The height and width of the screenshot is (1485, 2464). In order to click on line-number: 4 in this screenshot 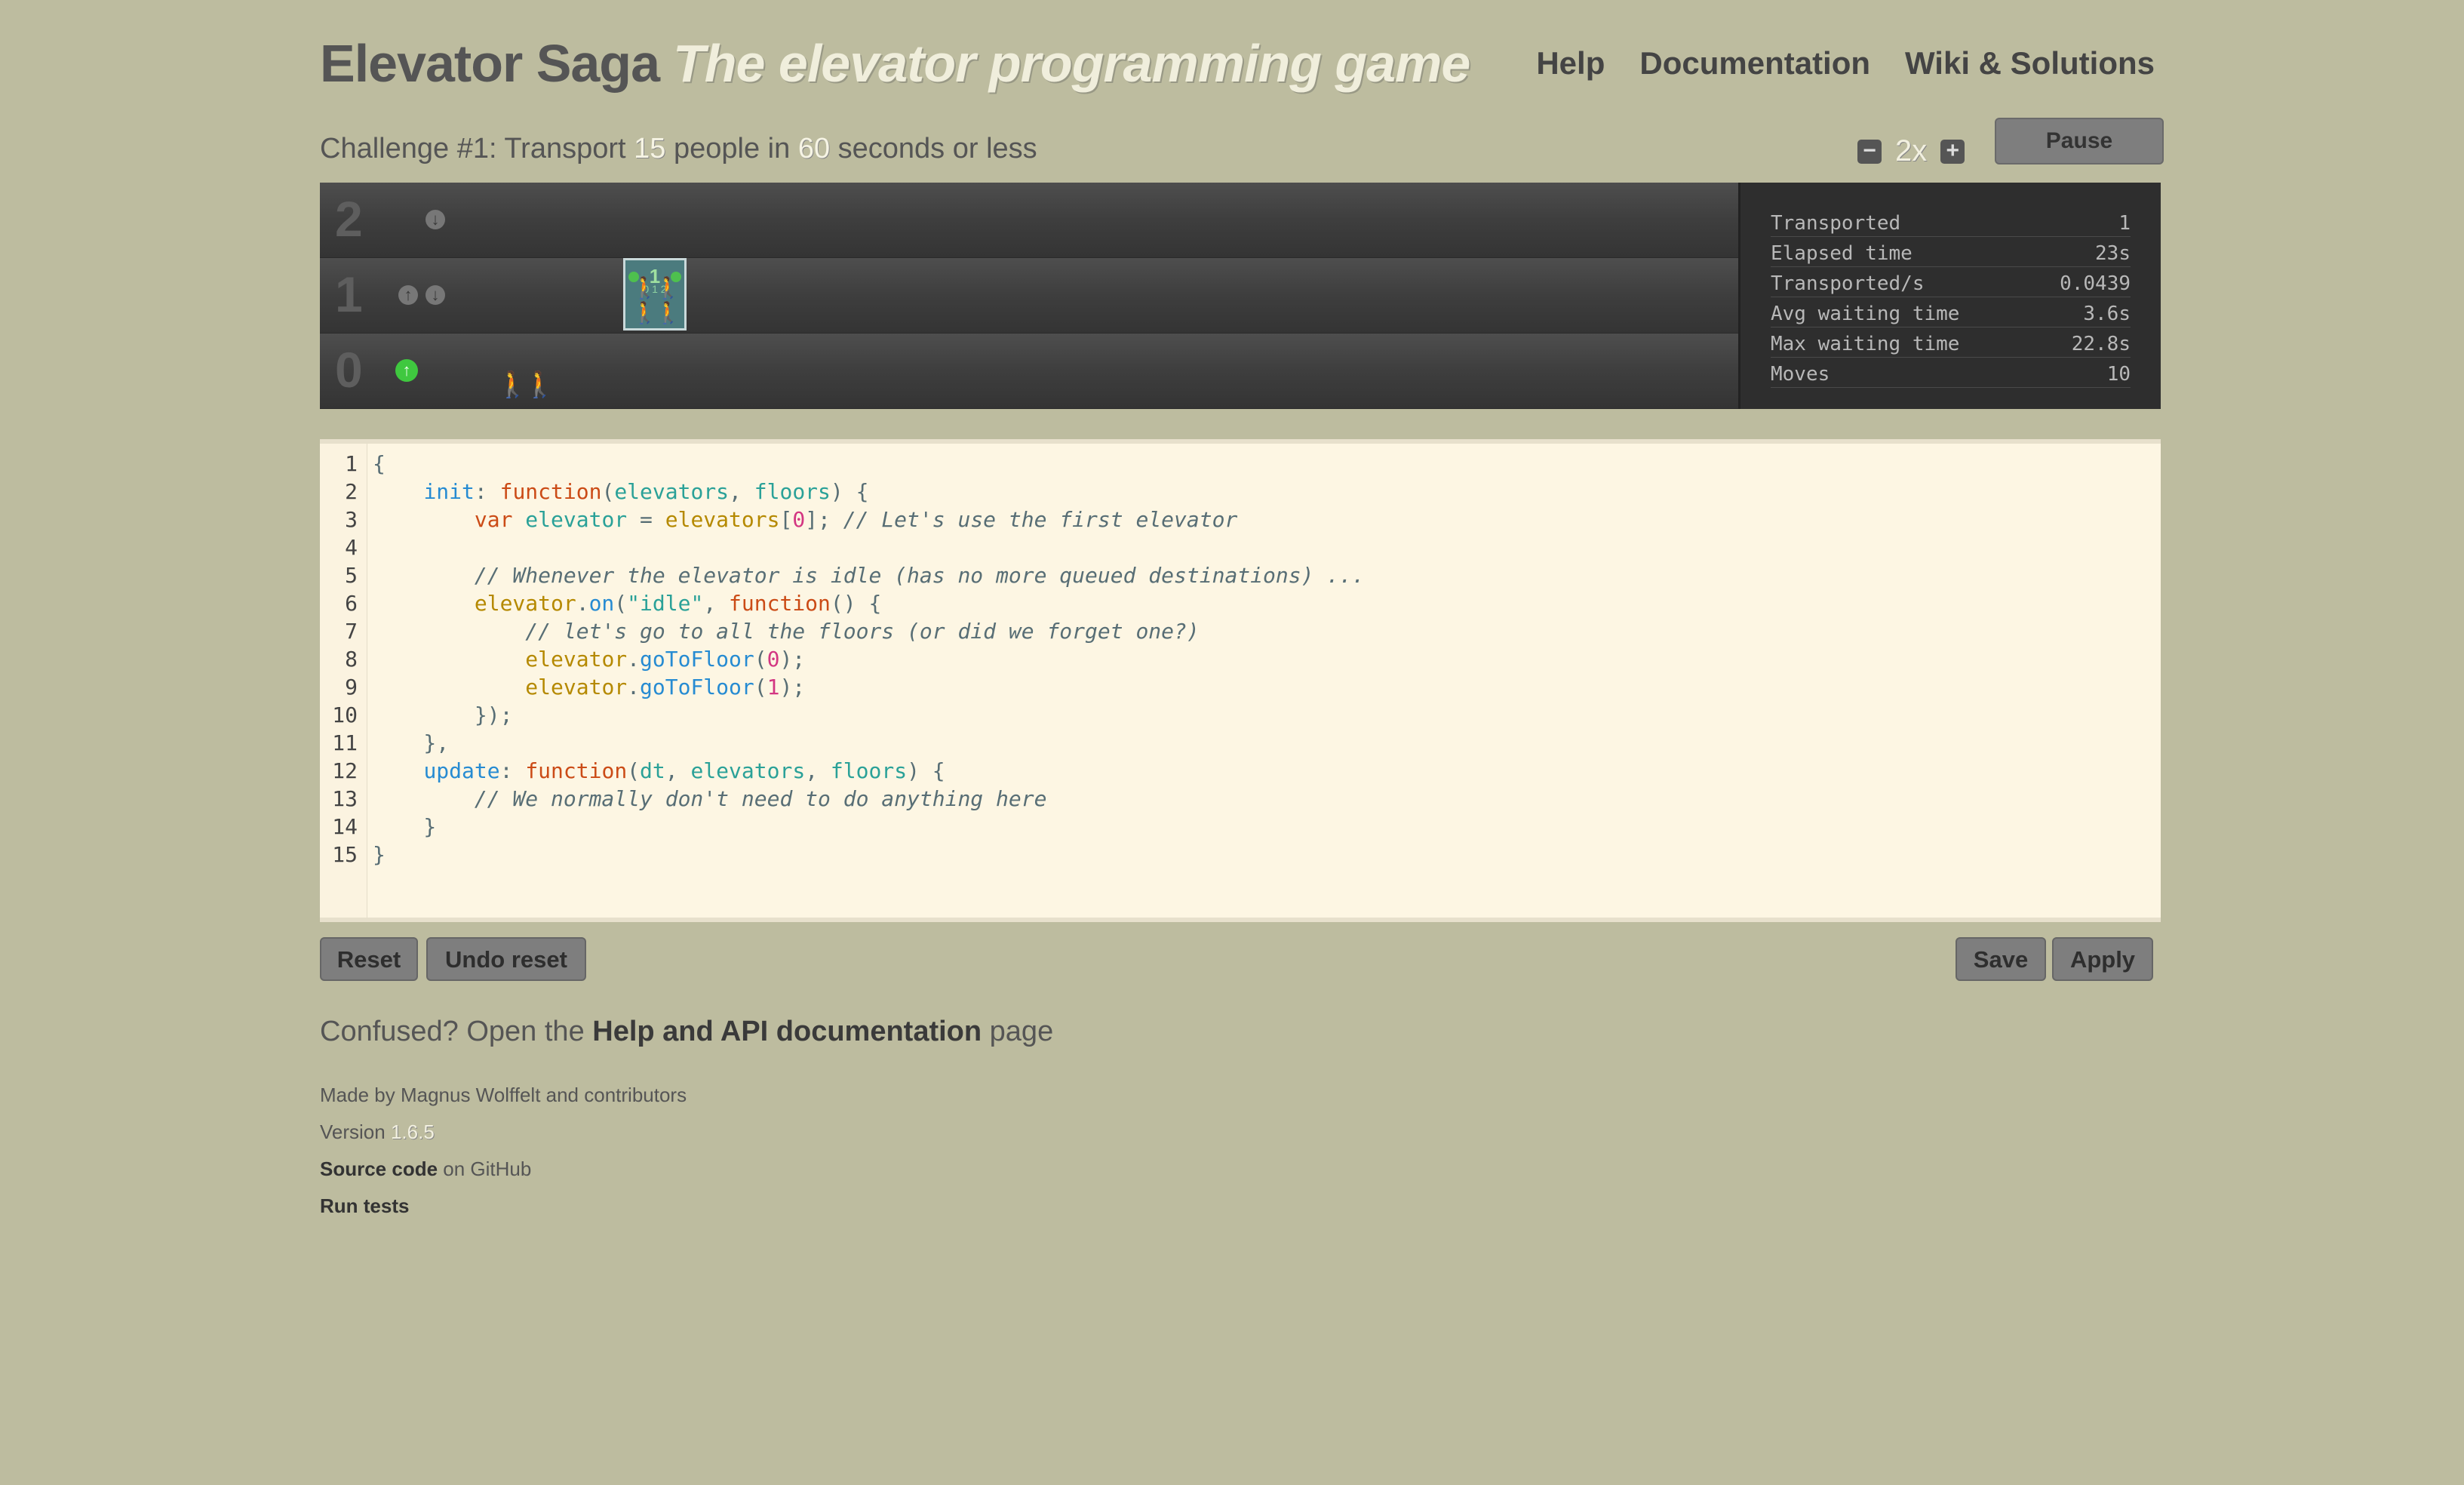, I will do `click(351, 547)`.